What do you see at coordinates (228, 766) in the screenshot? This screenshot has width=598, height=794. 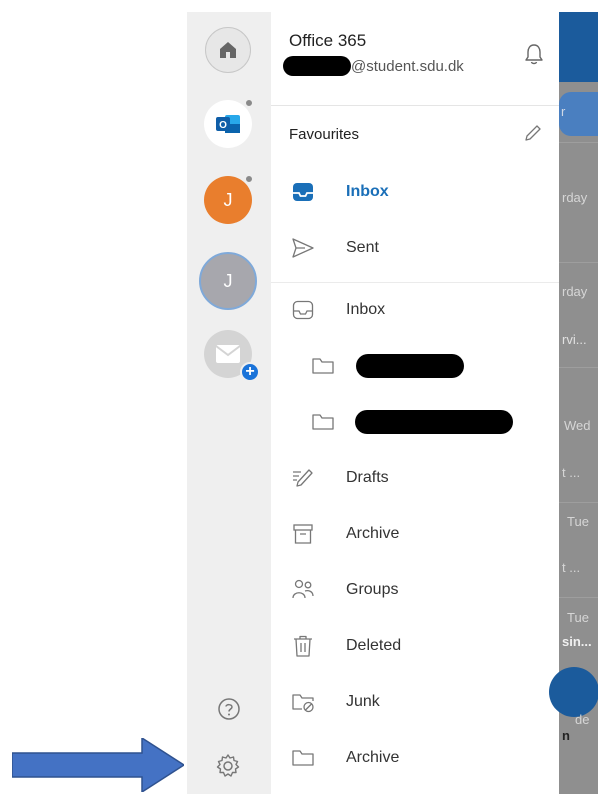 I see `settings-gear-icon` at bounding box center [228, 766].